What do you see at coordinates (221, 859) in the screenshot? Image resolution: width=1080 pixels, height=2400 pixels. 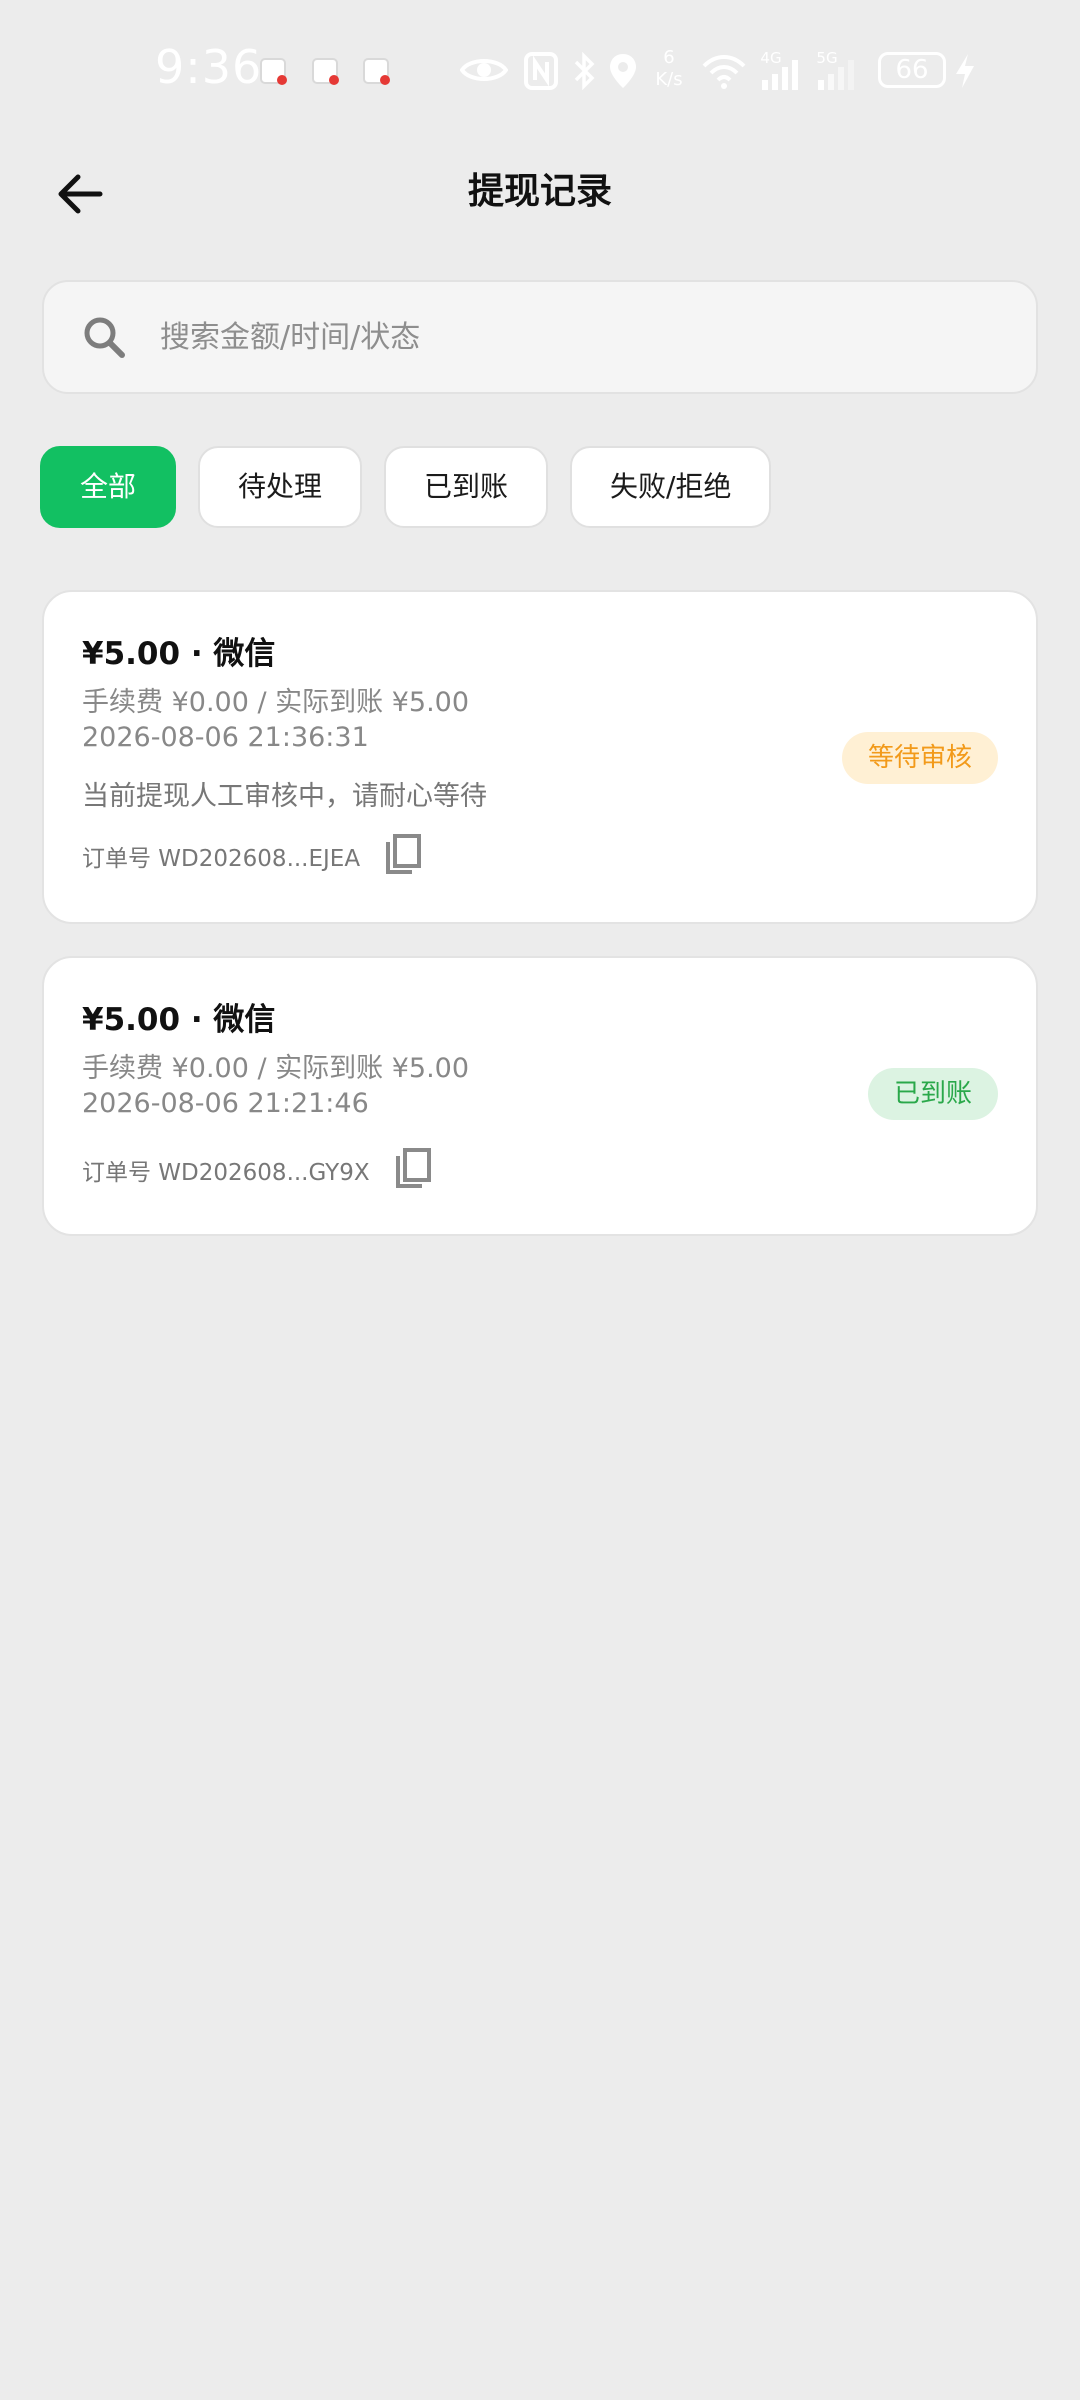 I see `record-order-number: 订单号 WD202608...EJEA` at bounding box center [221, 859].